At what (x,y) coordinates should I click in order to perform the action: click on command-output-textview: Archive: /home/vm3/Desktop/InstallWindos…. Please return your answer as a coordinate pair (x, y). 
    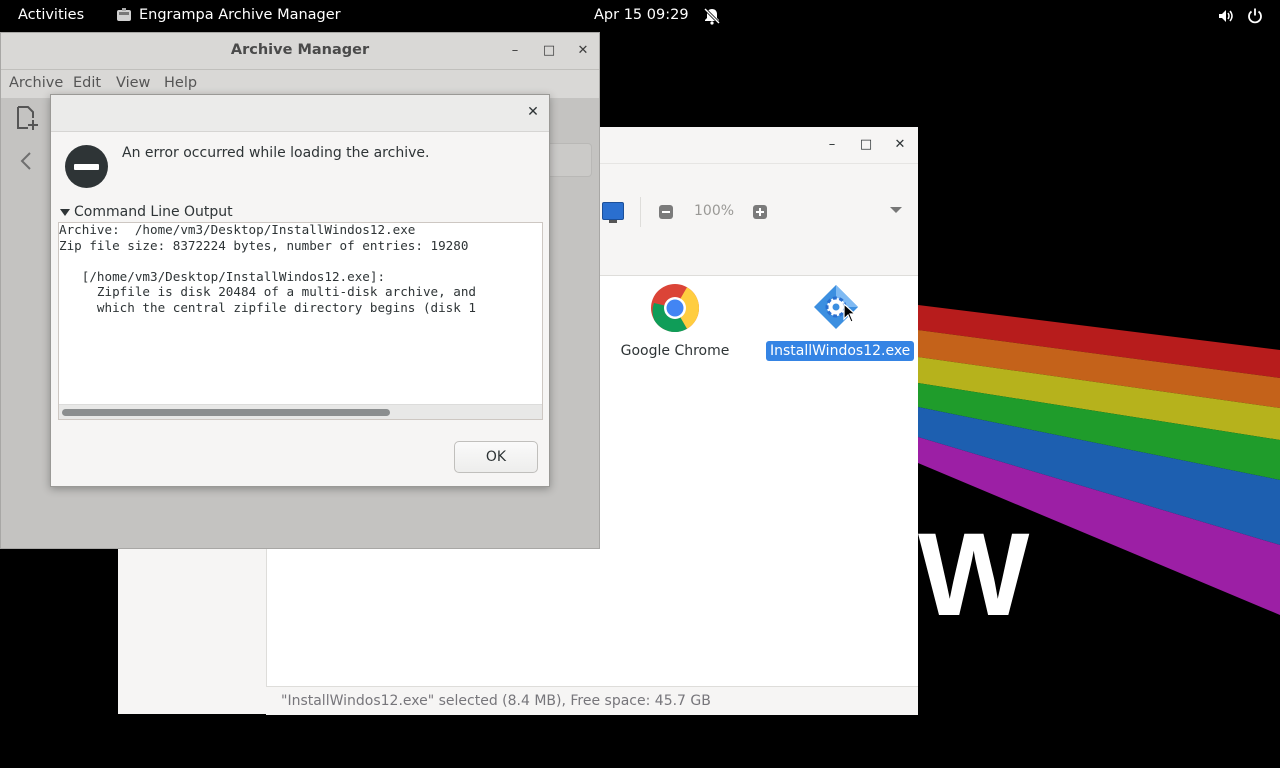
    Looking at the image, I should click on (300, 321).